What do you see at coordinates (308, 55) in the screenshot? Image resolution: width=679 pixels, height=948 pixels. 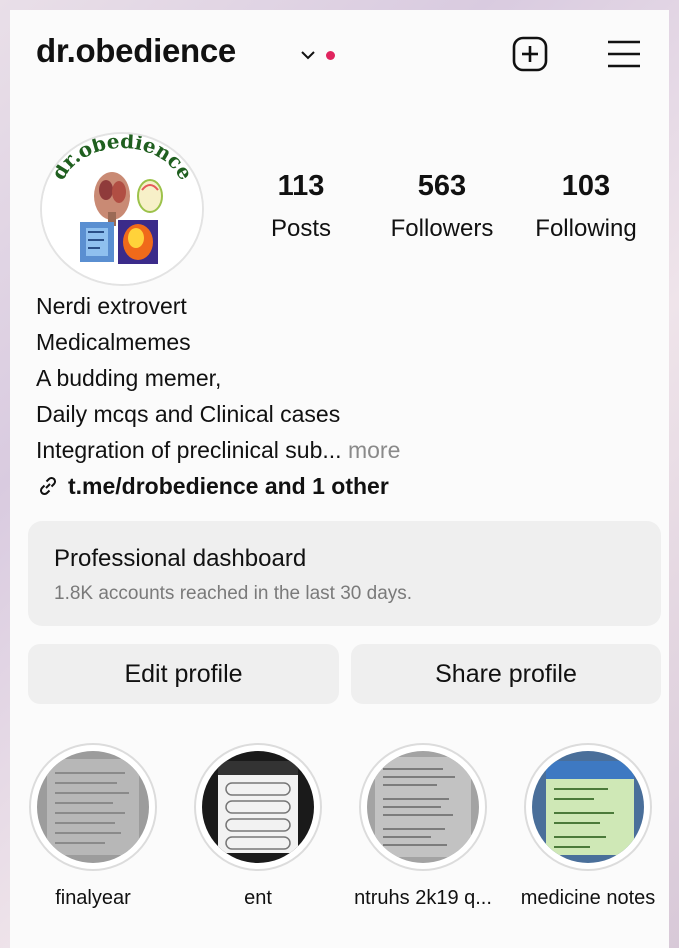 I see `chevron-down-icon` at bounding box center [308, 55].